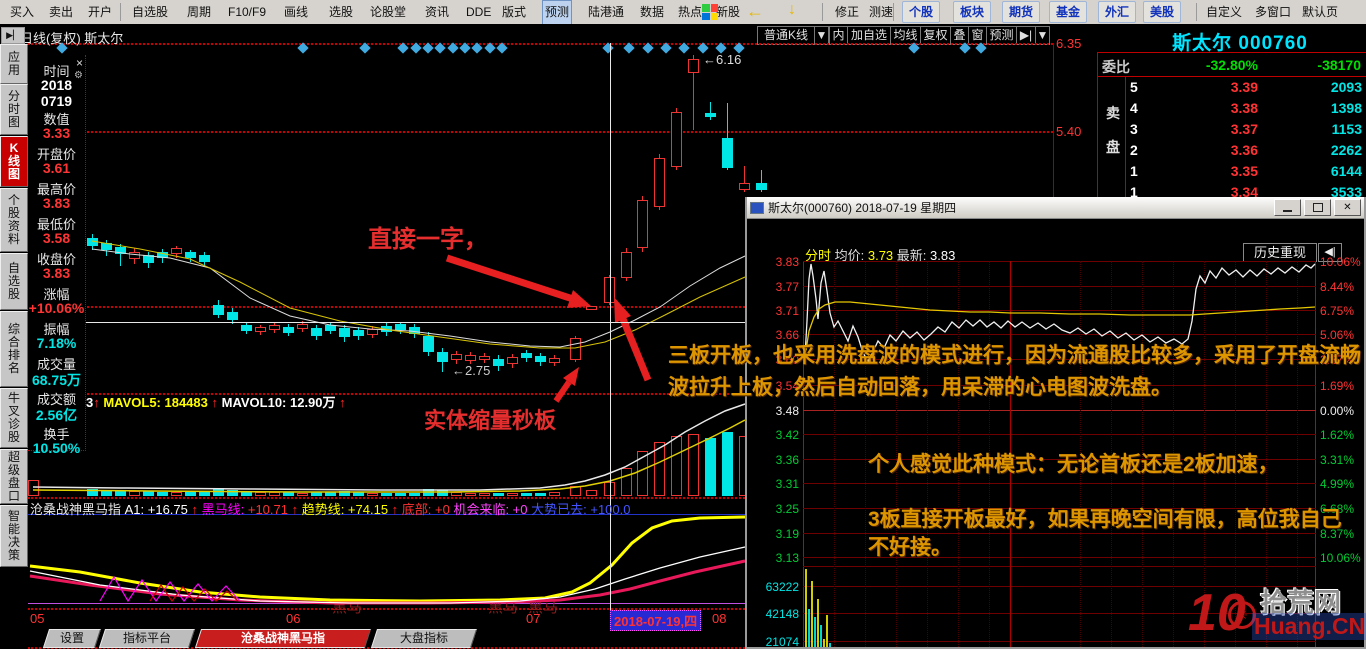 The image size is (1366, 649). What do you see at coordinates (1232, 76) in the screenshot?
I see `weibi-divider` at bounding box center [1232, 76].